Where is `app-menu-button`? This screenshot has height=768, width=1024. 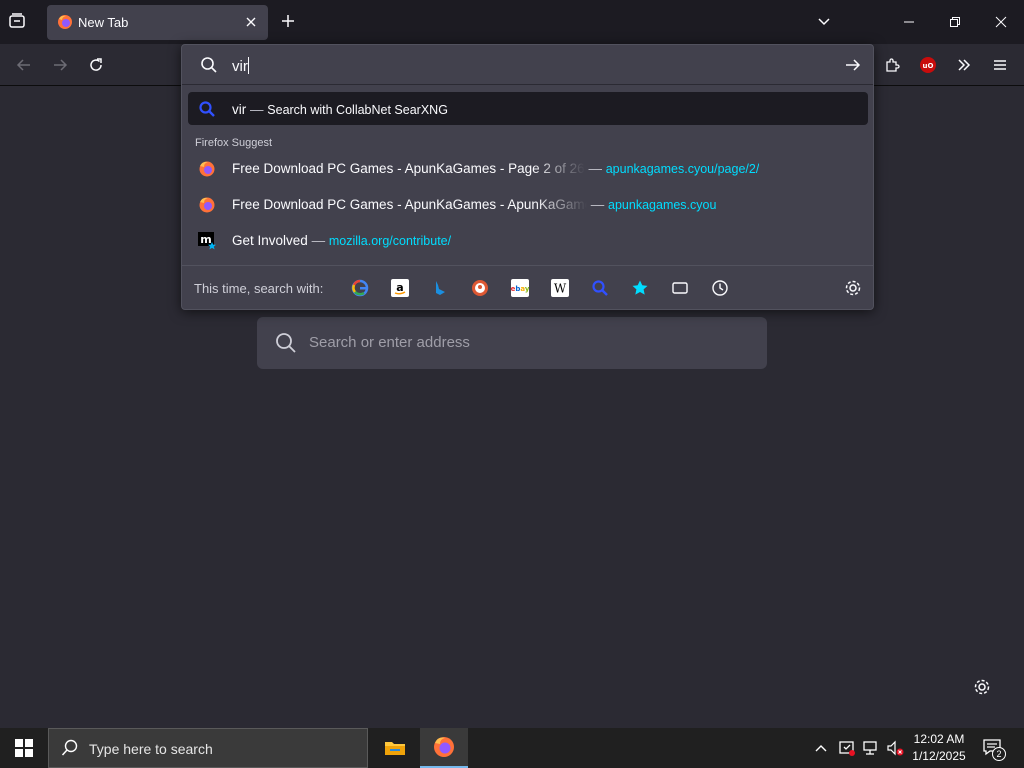
app-menu-button is located at coordinates (1000, 65).